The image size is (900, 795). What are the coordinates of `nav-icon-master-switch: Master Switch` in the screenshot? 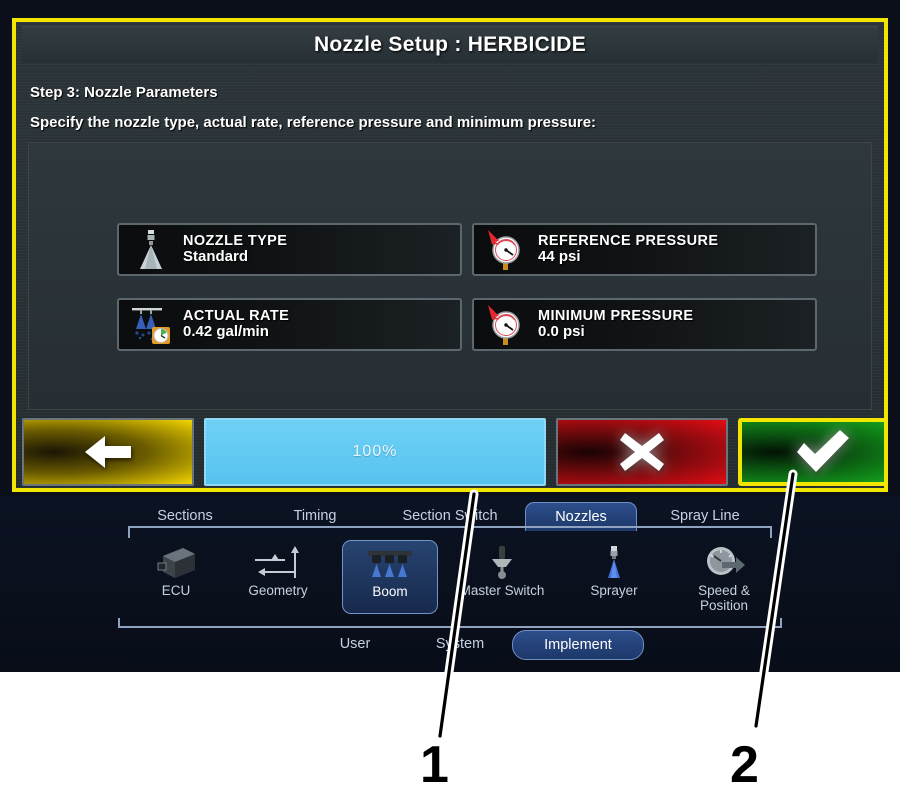 It's located at (502, 577).